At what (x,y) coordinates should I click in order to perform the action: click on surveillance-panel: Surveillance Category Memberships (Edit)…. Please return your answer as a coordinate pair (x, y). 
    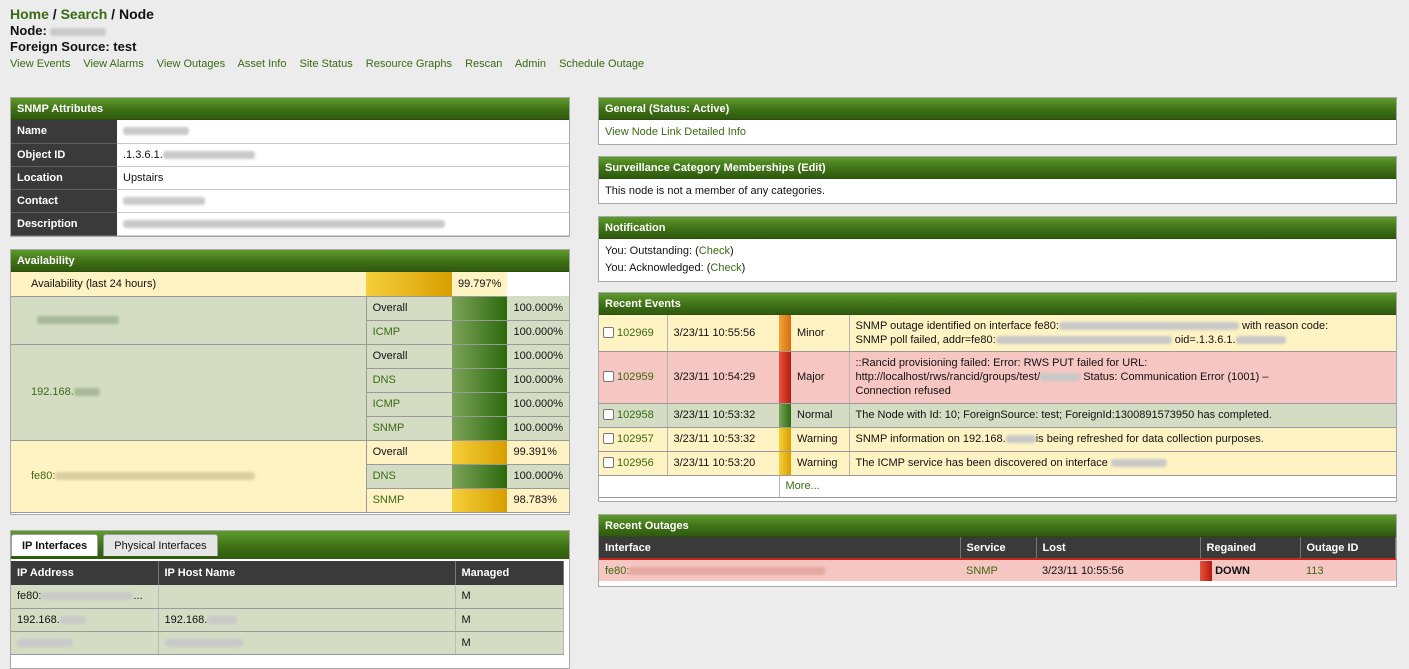
    Looking at the image, I should click on (997, 180).